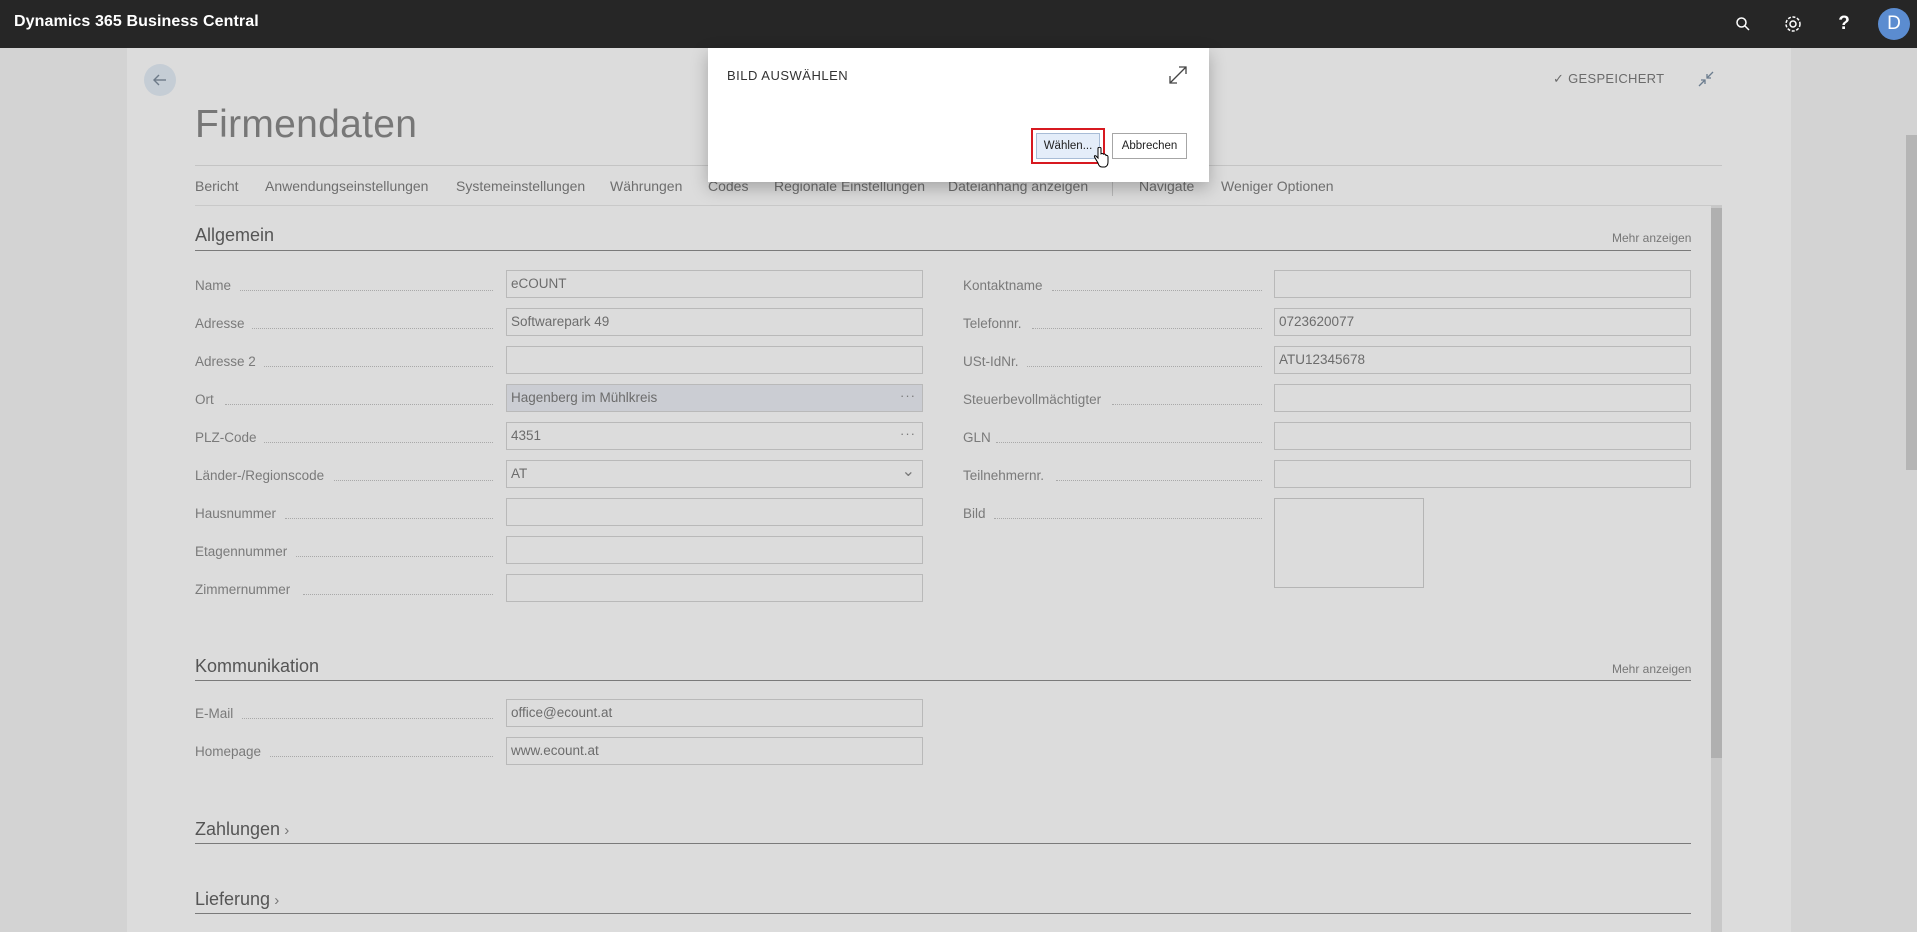 The height and width of the screenshot is (932, 1917). What do you see at coordinates (236, 513) in the screenshot?
I see `field-label: Hausnummer` at bounding box center [236, 513].